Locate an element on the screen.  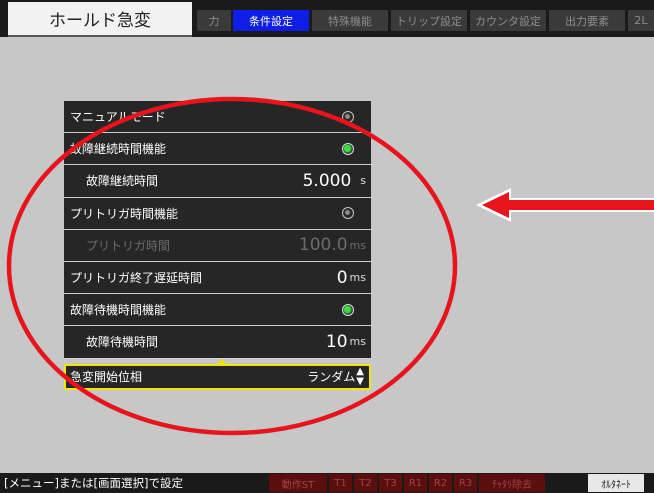
fault-wait-time-unit: ms is located at coordinates (357, 342).